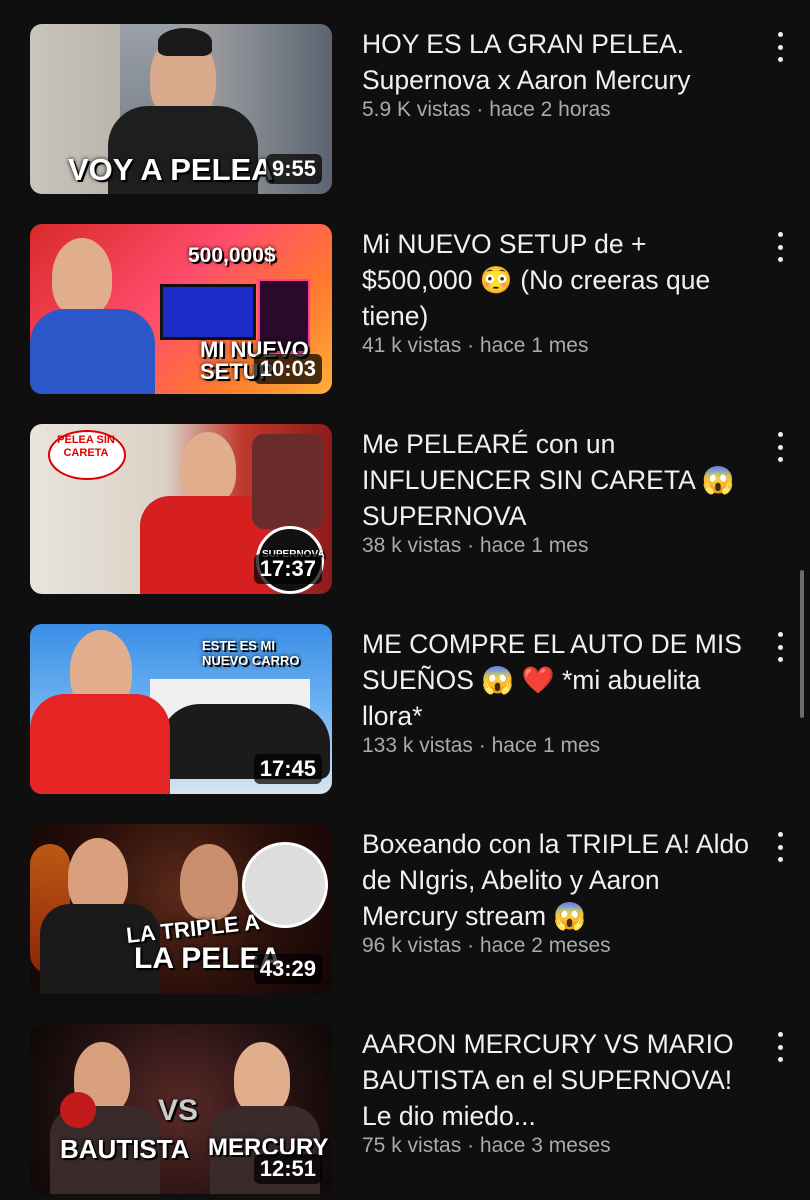  I want to click on video-thumbnail: LA TRIPLE A LA PELEA 43:29, so click(181, 909).